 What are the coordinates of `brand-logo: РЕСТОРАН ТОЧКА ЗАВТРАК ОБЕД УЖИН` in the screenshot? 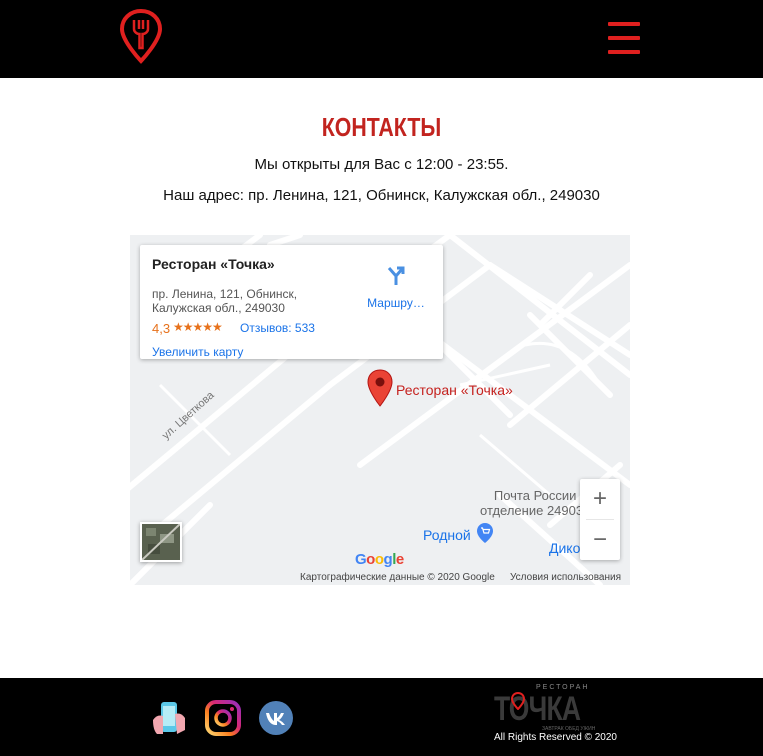 It's located at (549, 707).